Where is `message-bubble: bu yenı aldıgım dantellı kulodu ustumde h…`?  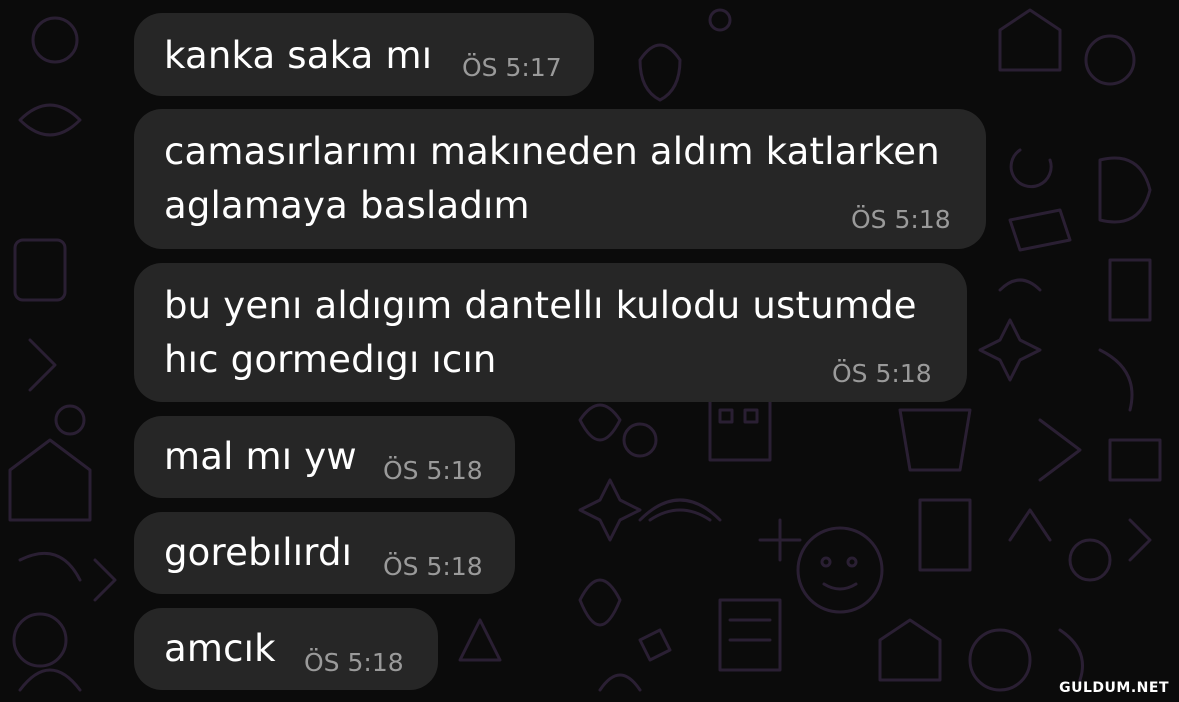
message-bubble: bu yenı aldıgım dantellı kulodu ustumde h… is located at coordinates (550, 332).